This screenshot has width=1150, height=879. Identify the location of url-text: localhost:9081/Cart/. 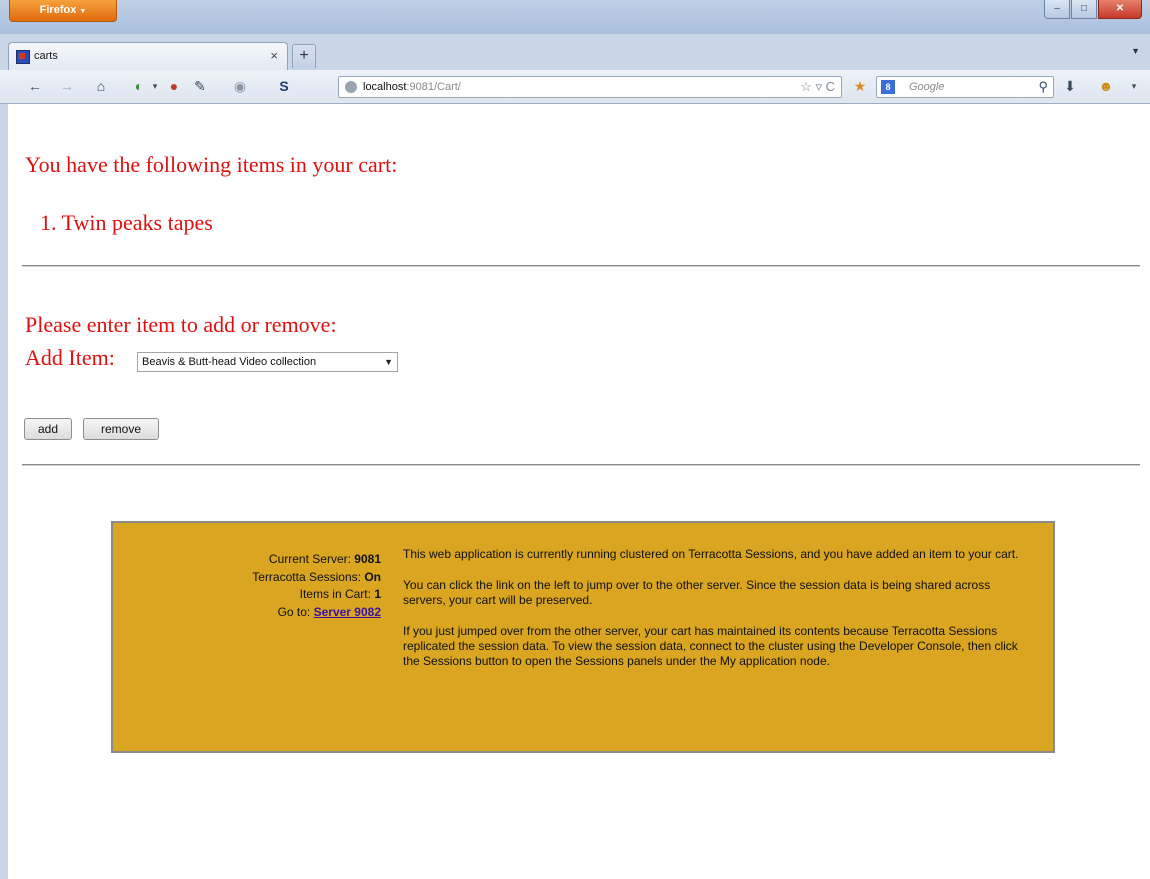
(412, 87).